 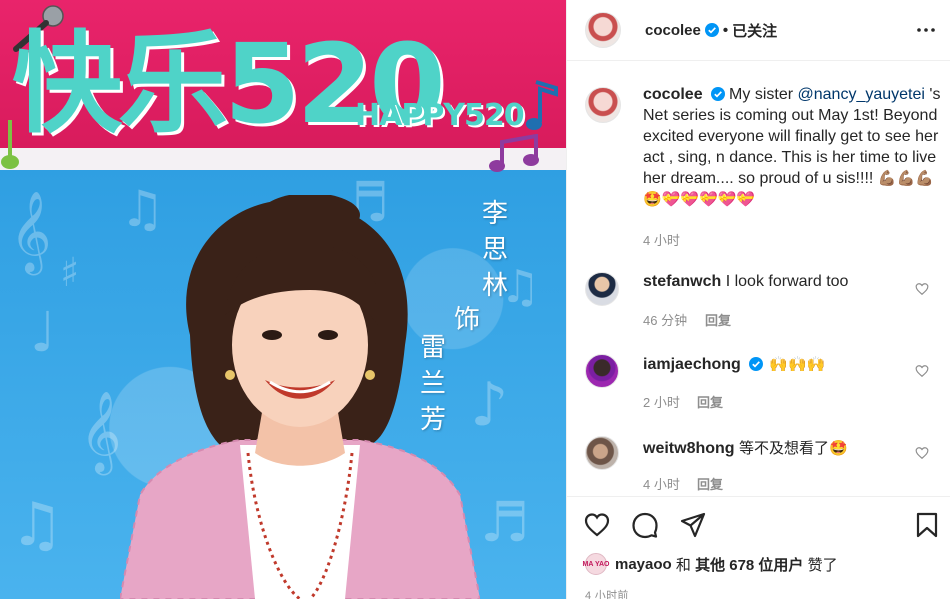 What do you see at coordinates (927, 525) in the screenshot?
I see `bookmark-icon` at bounding box center [927, 525].